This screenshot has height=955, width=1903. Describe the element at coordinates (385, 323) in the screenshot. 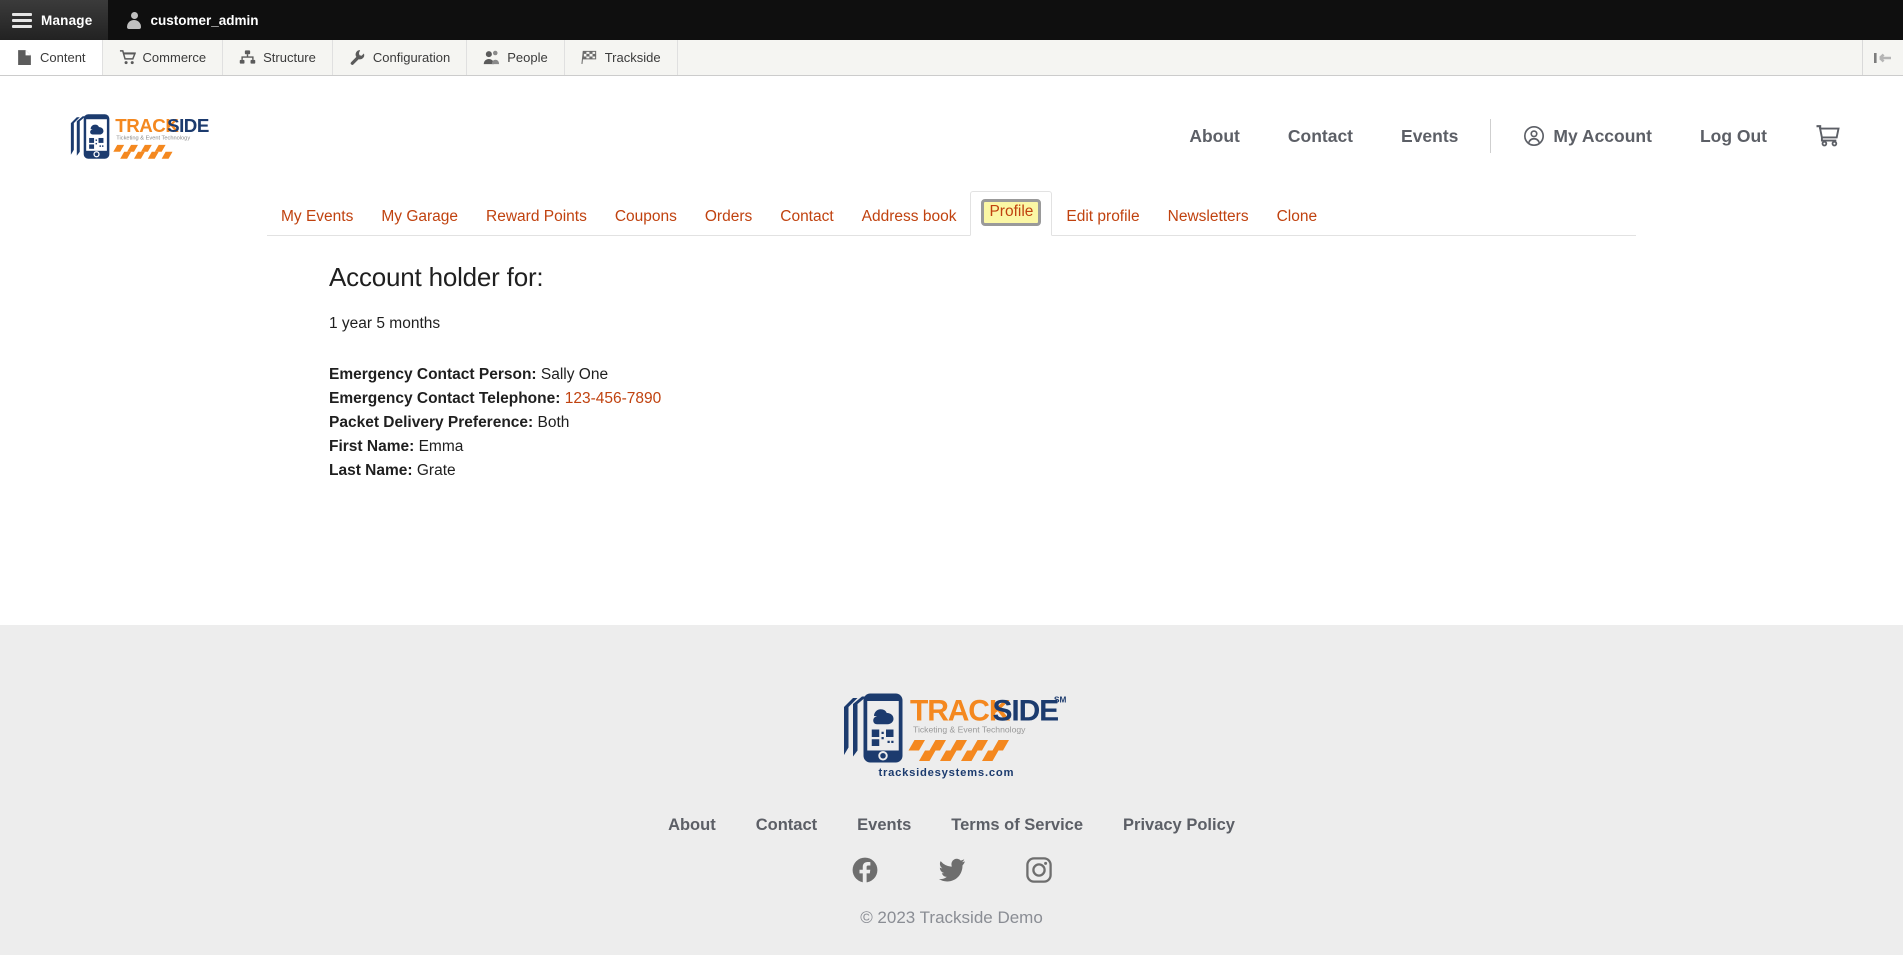

I see `membership-length: 1 year 5 months` at that location.